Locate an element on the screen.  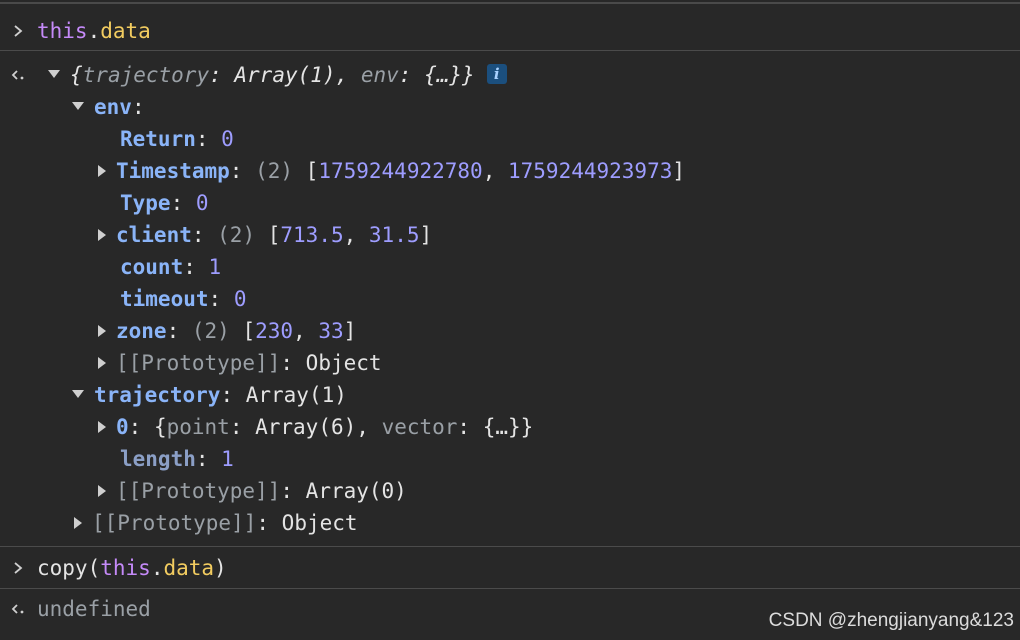
trajectory-row: trajectory: Array(1) is located at coordinates (209, 395).